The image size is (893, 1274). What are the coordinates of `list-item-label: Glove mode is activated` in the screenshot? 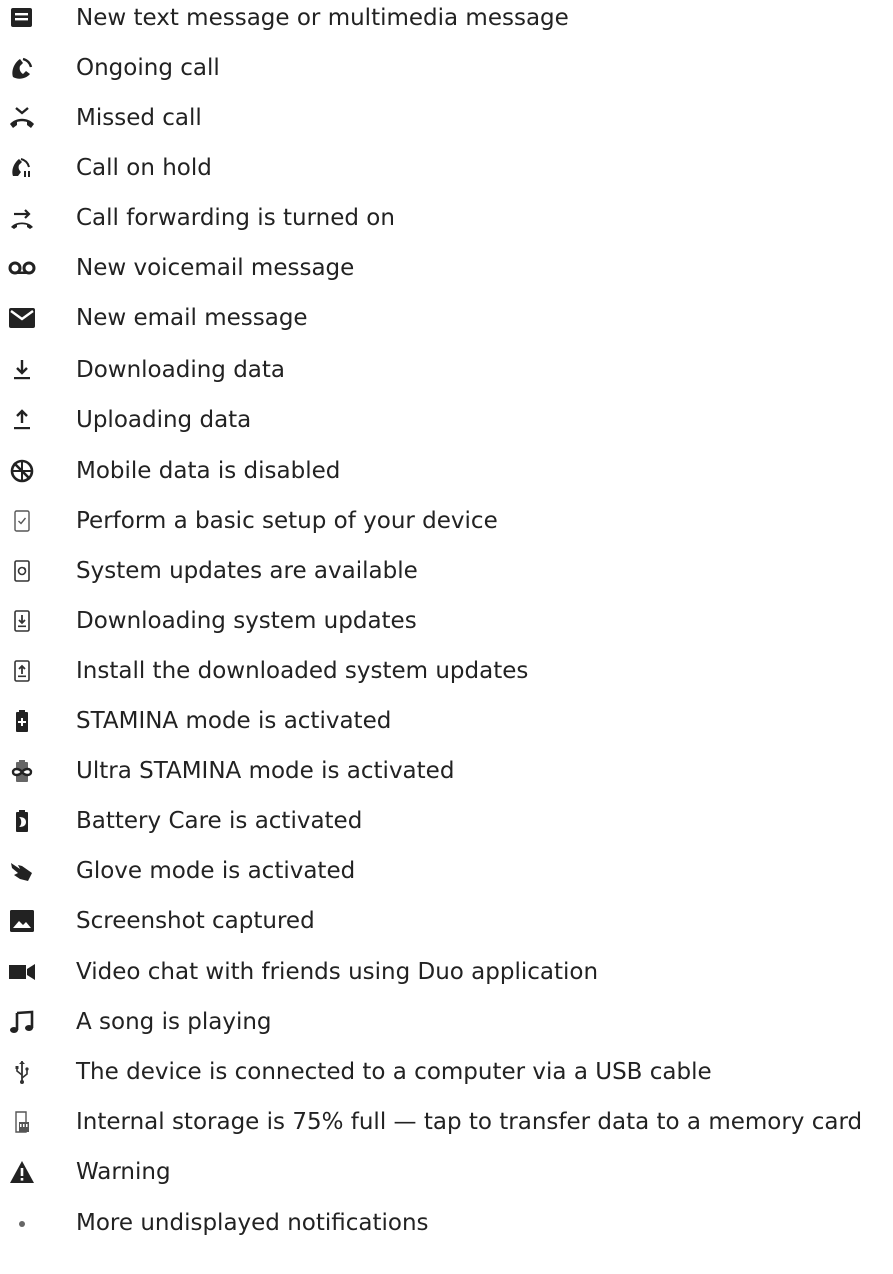 It's located at (216, 871).